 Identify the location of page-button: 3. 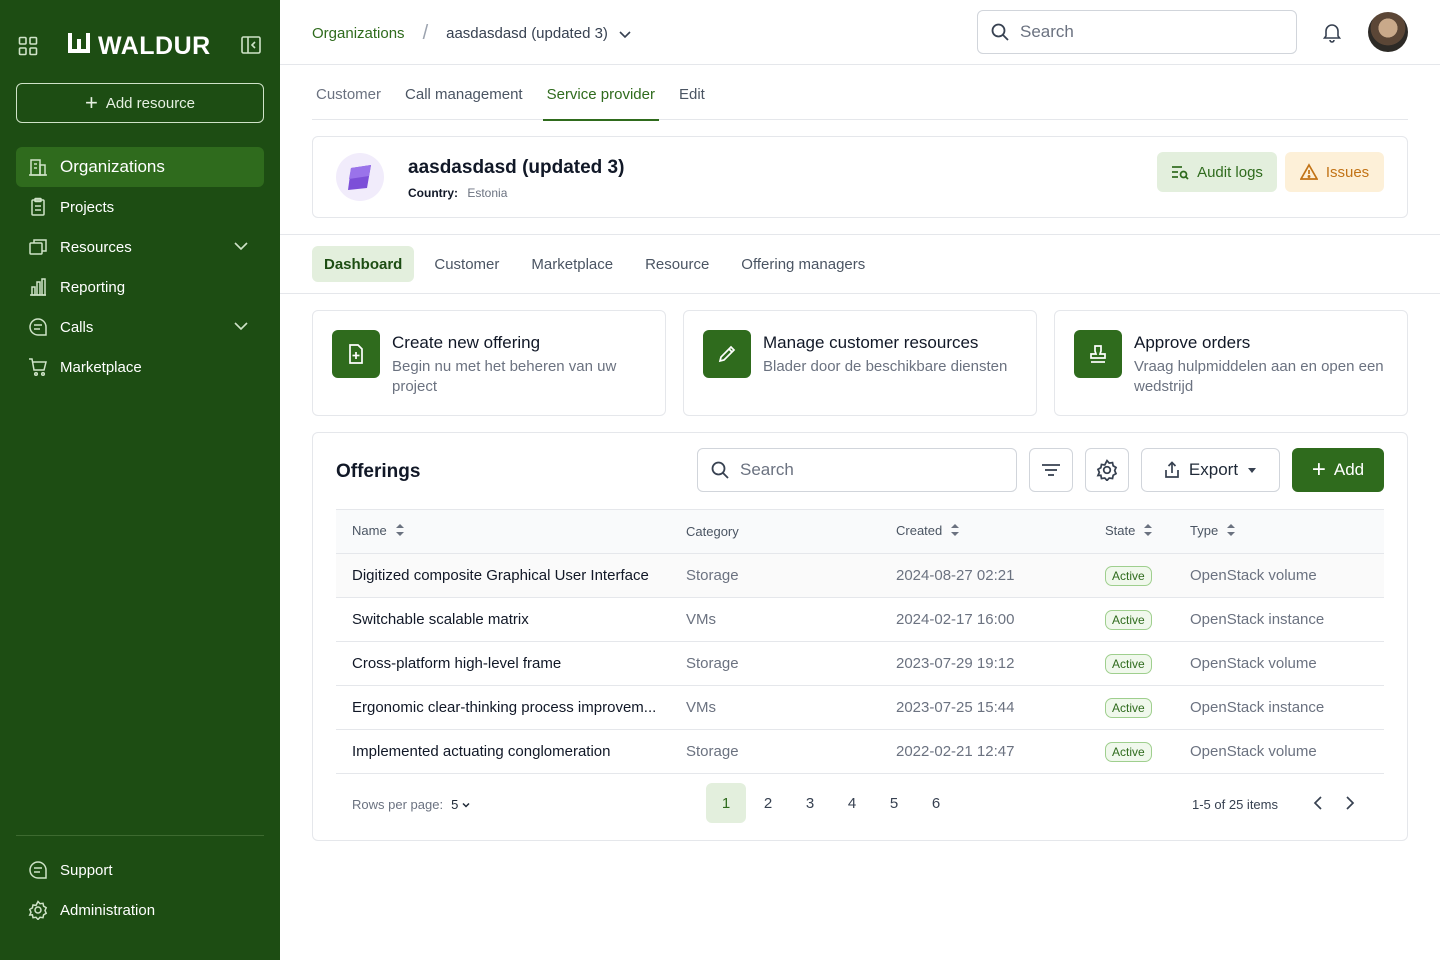
(810, 803).